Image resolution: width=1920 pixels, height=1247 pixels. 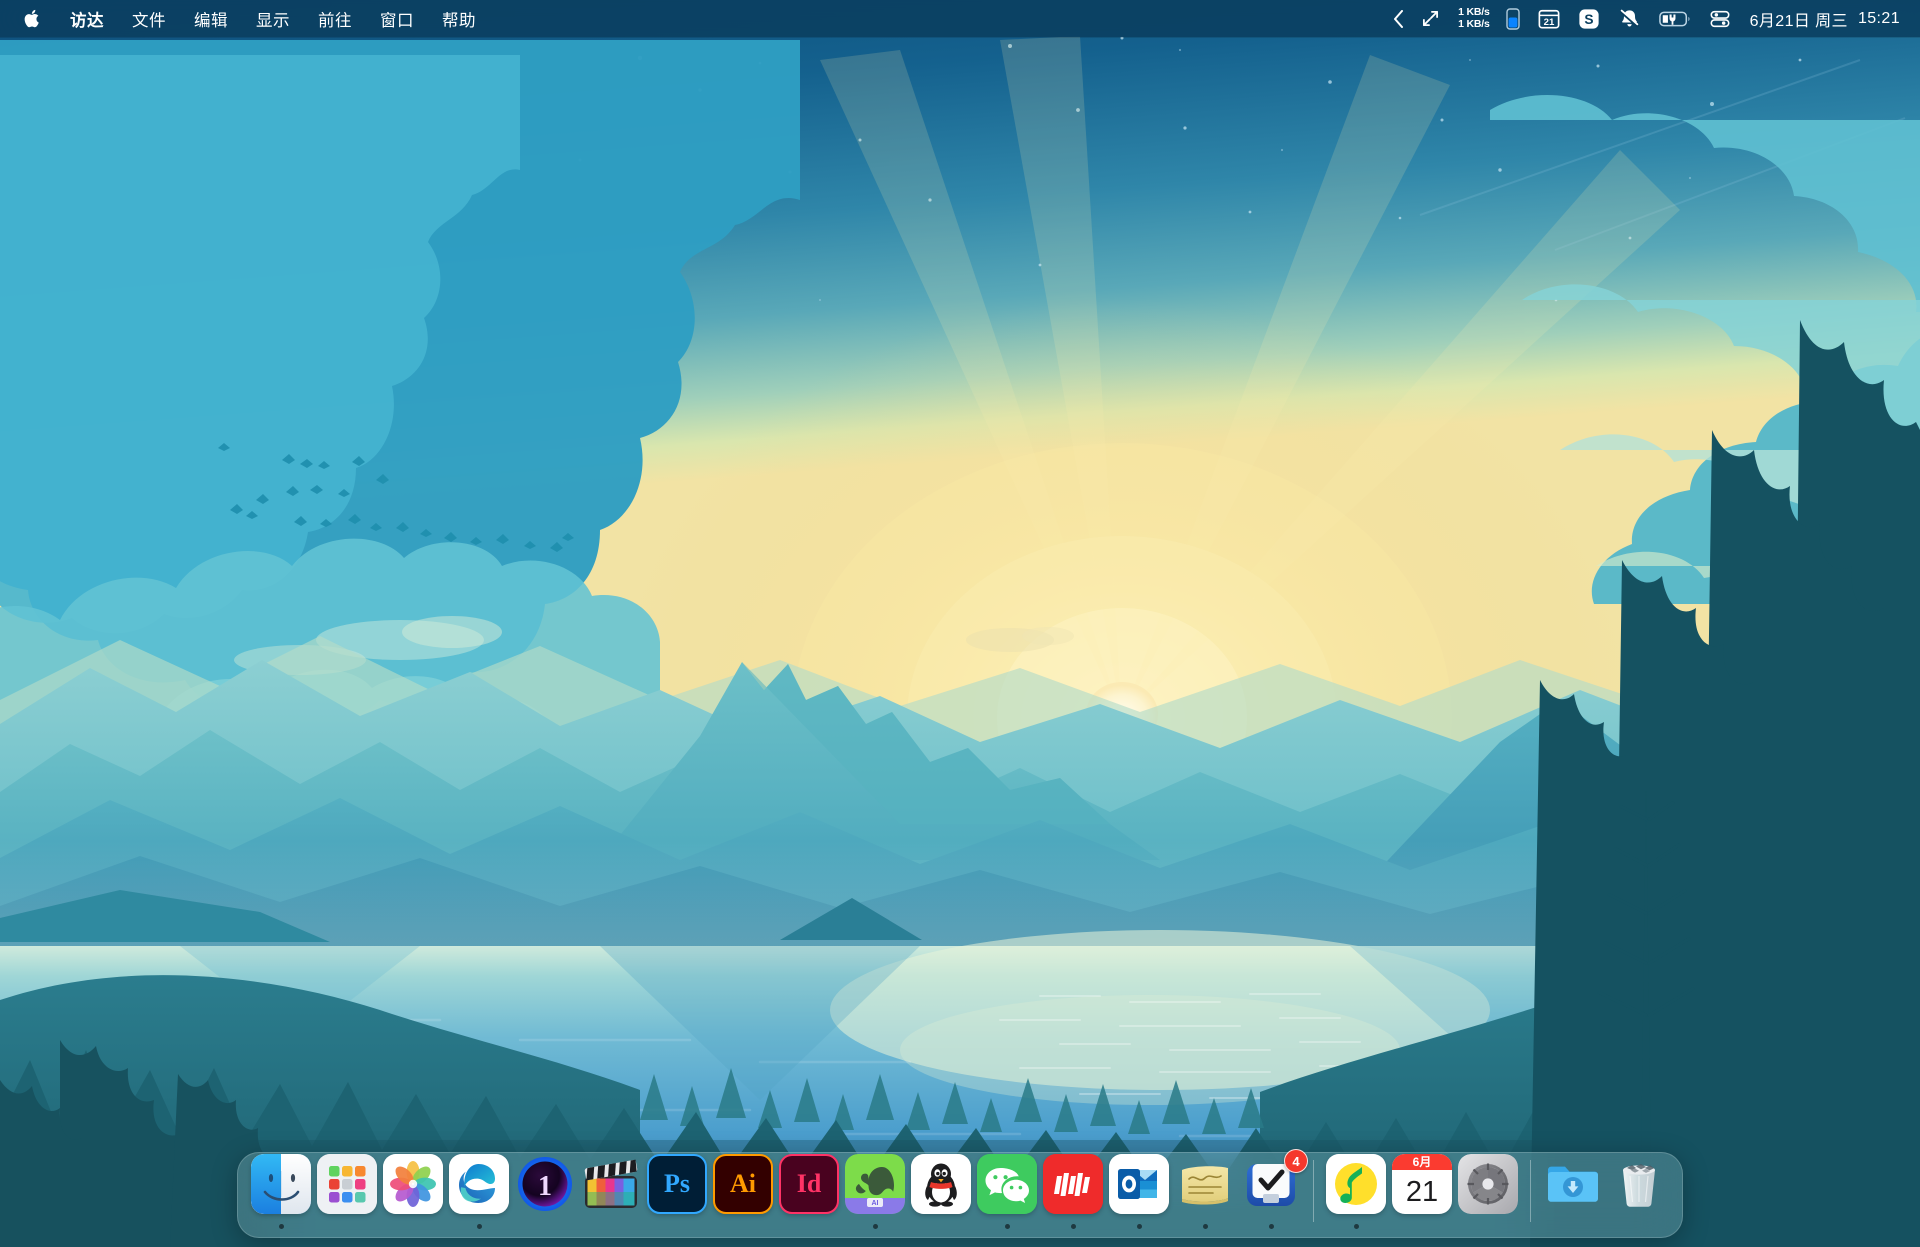 I want to click on dock-item-1password: 1, so click(x=545, y=1191).